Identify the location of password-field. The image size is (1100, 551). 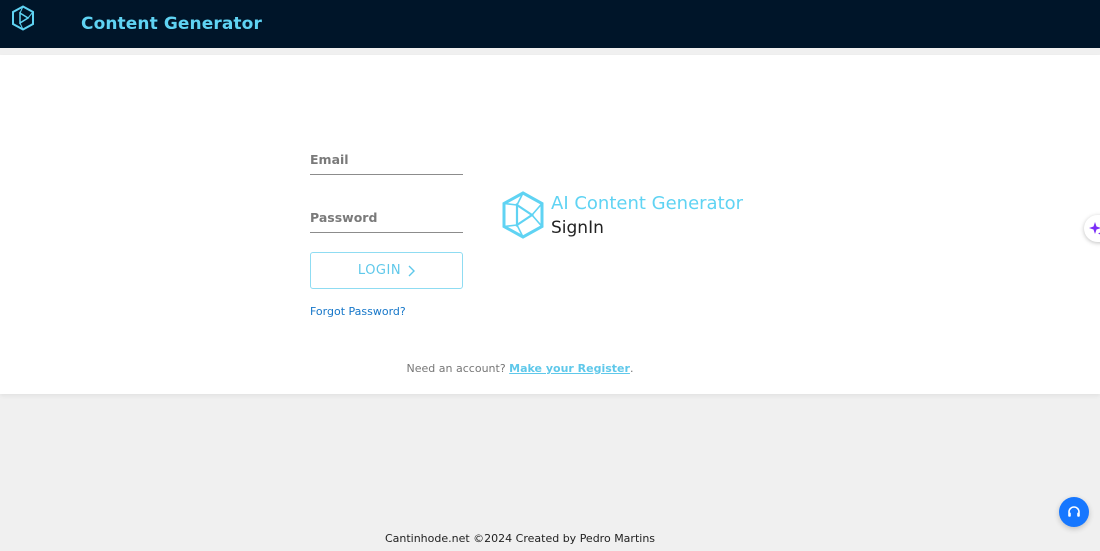
(386, 220).